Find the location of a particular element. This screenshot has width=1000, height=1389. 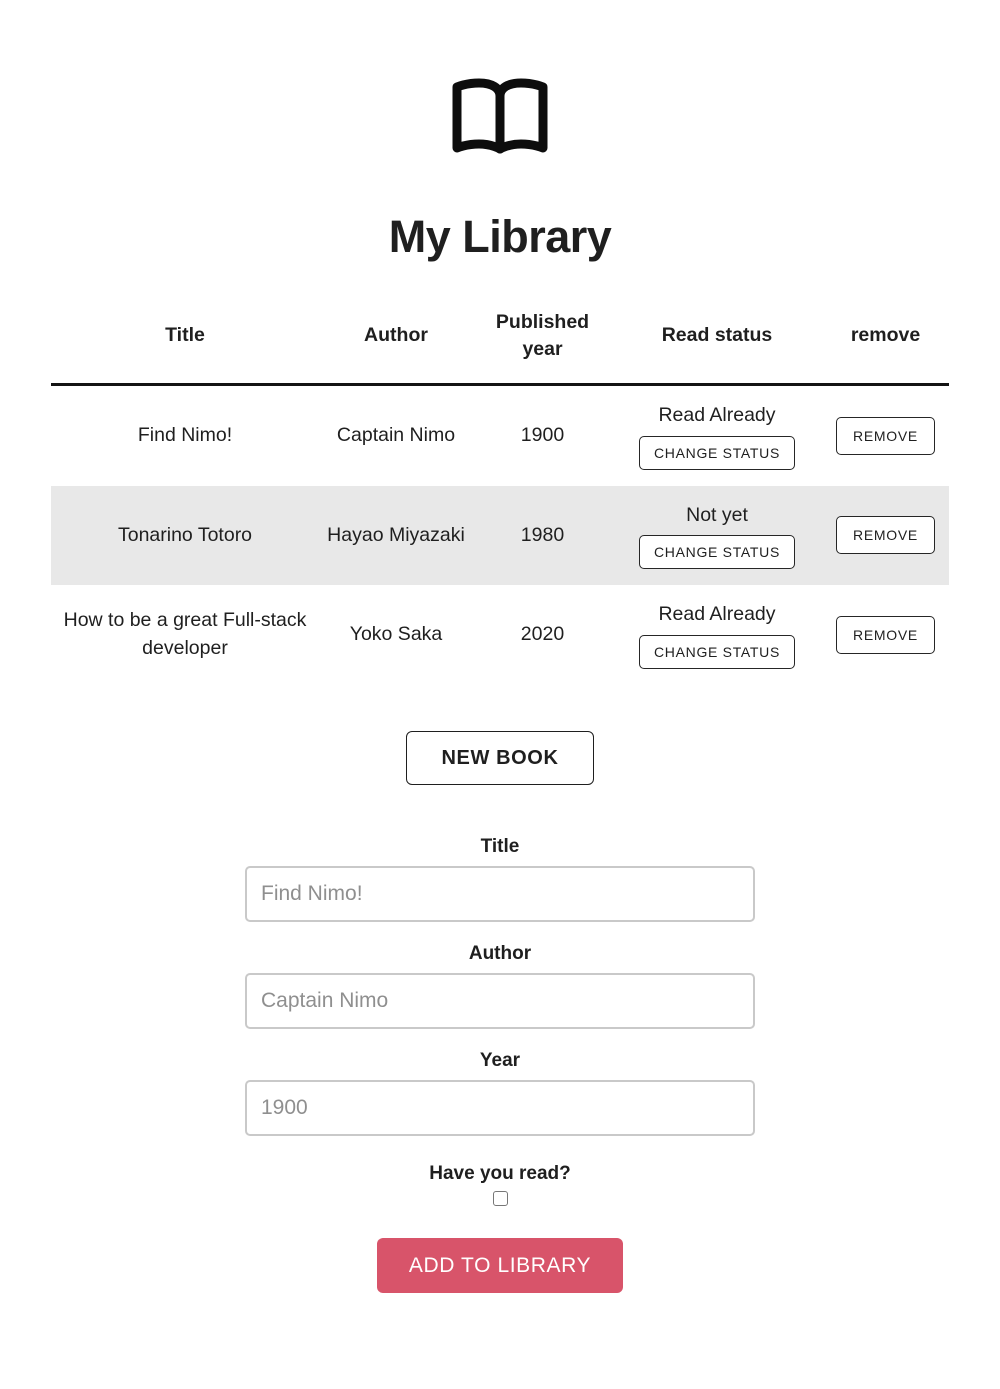

author-label: Author is located at coordinates (500, 953).